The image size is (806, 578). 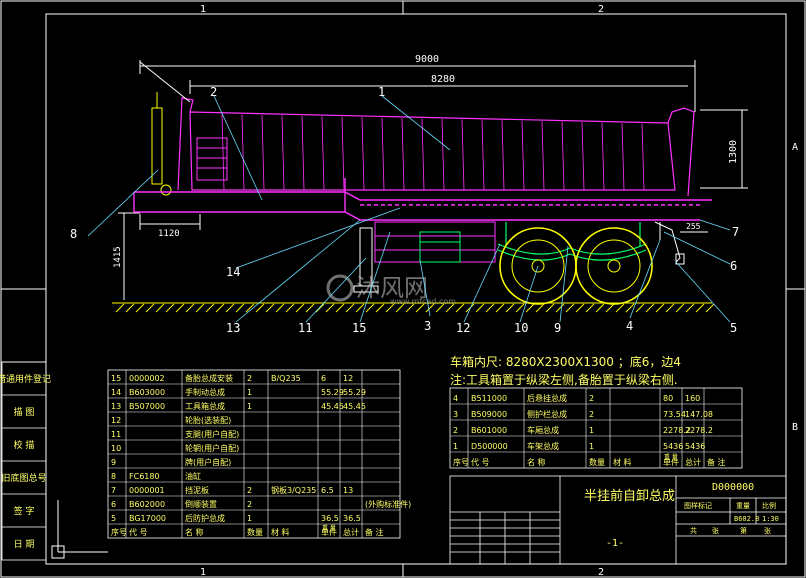 What do you see at coordinates (455, 398) in the screenshot?
I see `bom-cell: 4` at bounding box center [455, 398].